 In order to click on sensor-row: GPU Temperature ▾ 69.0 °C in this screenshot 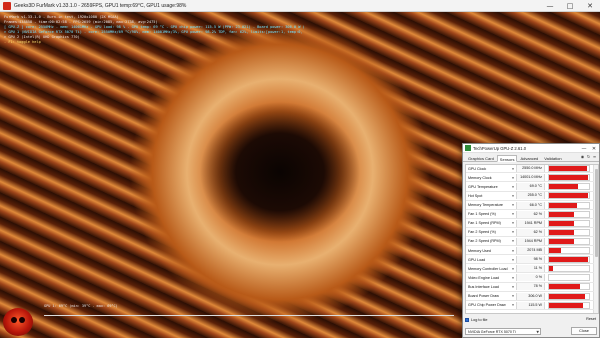, I will do `click(530, 187)`.